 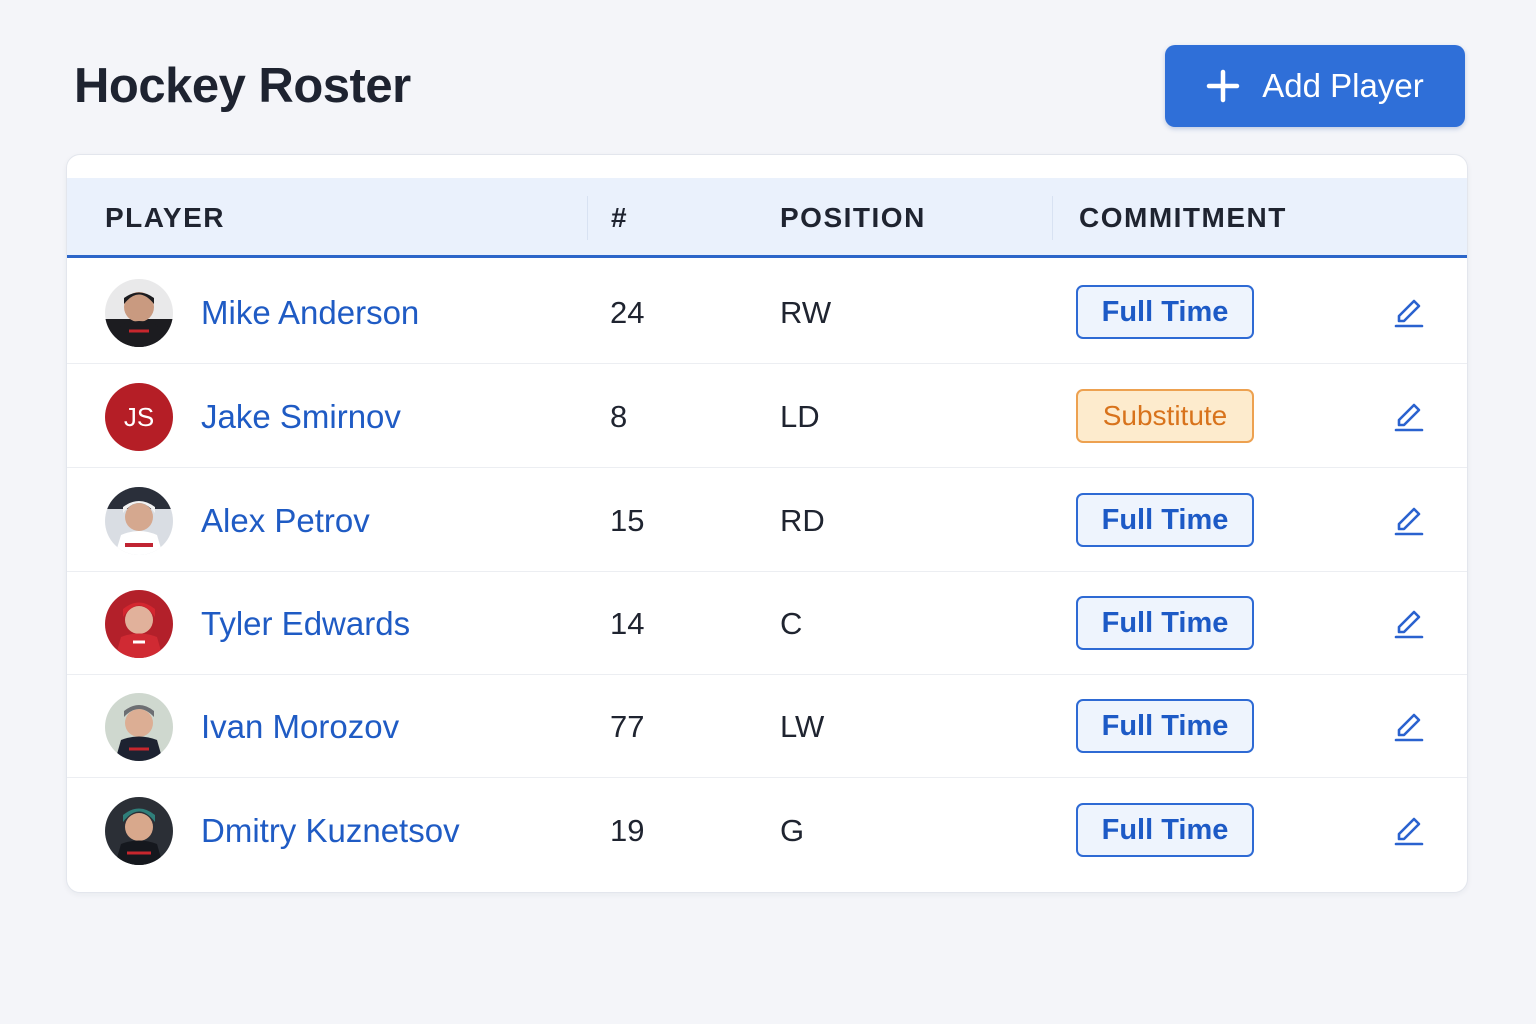 I want to click on table-row: Tyler Edwards 14 C Full Time, so click(x=767, y=623).